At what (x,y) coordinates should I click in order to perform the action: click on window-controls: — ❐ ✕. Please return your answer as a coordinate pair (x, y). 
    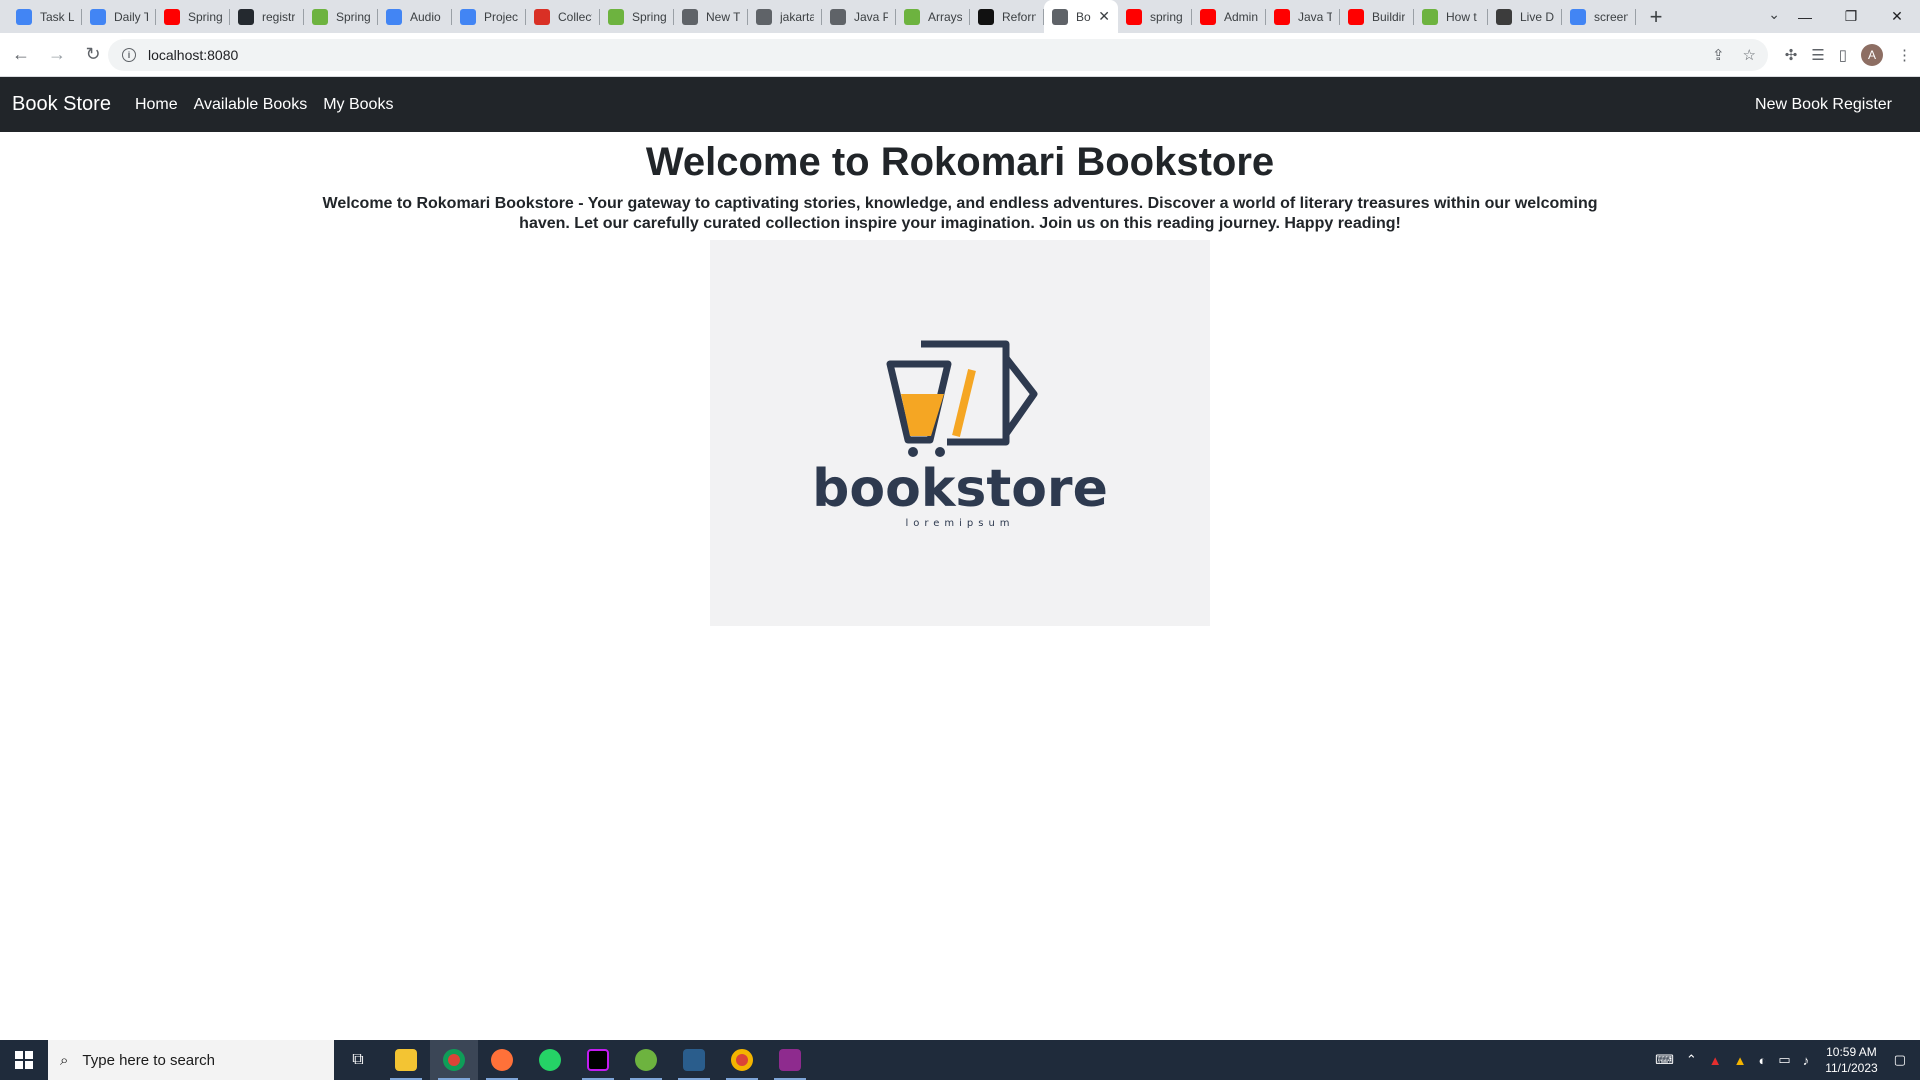
    Looking at the image, I should click on (1851, 16).